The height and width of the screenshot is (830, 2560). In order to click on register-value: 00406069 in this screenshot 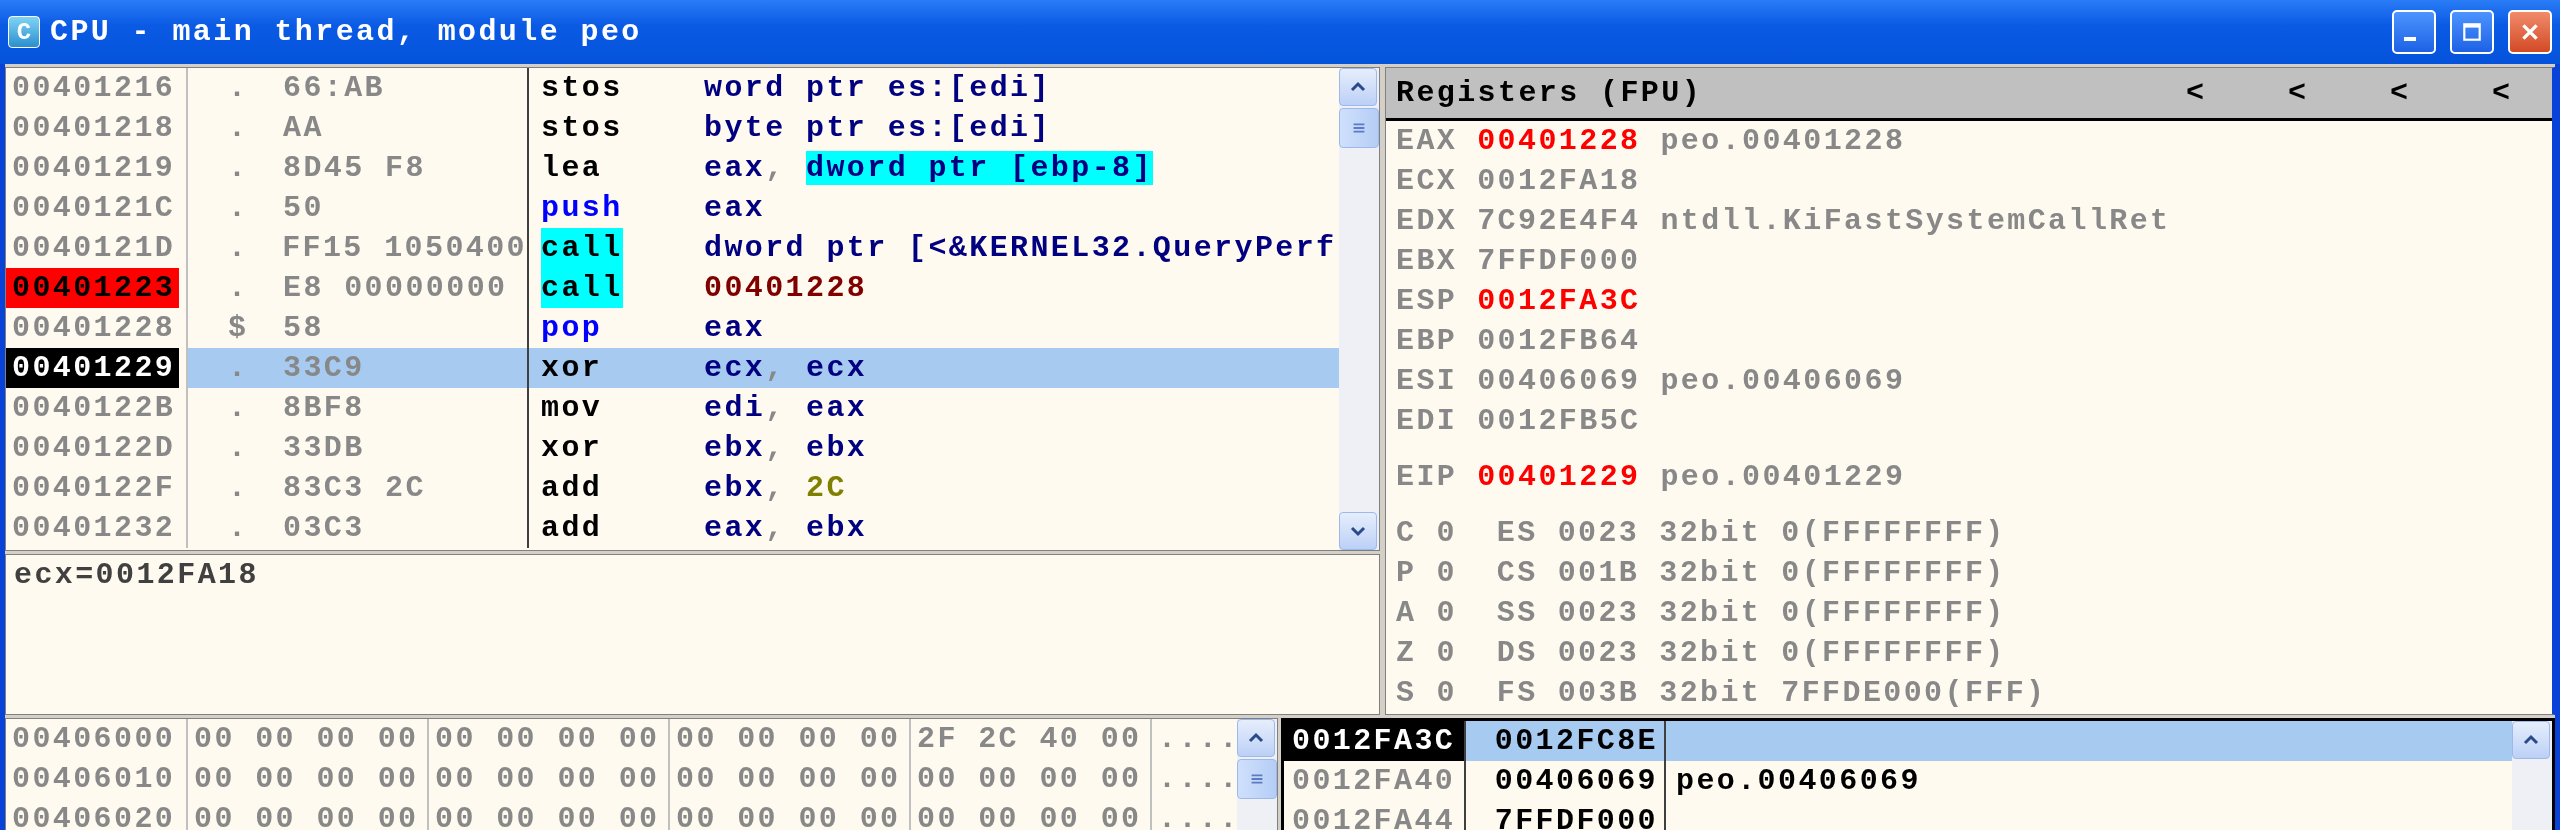, I will do `click(1559, 381)`.